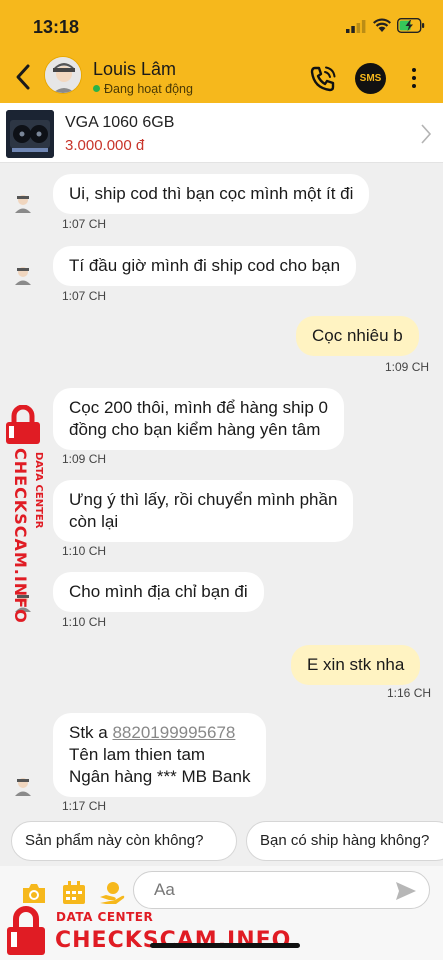 The width and height of the screenshot is (443, 960). I want to click on message-bubble-incoming: Cho mình địa chỉ bạn đi, so click(158, 592).